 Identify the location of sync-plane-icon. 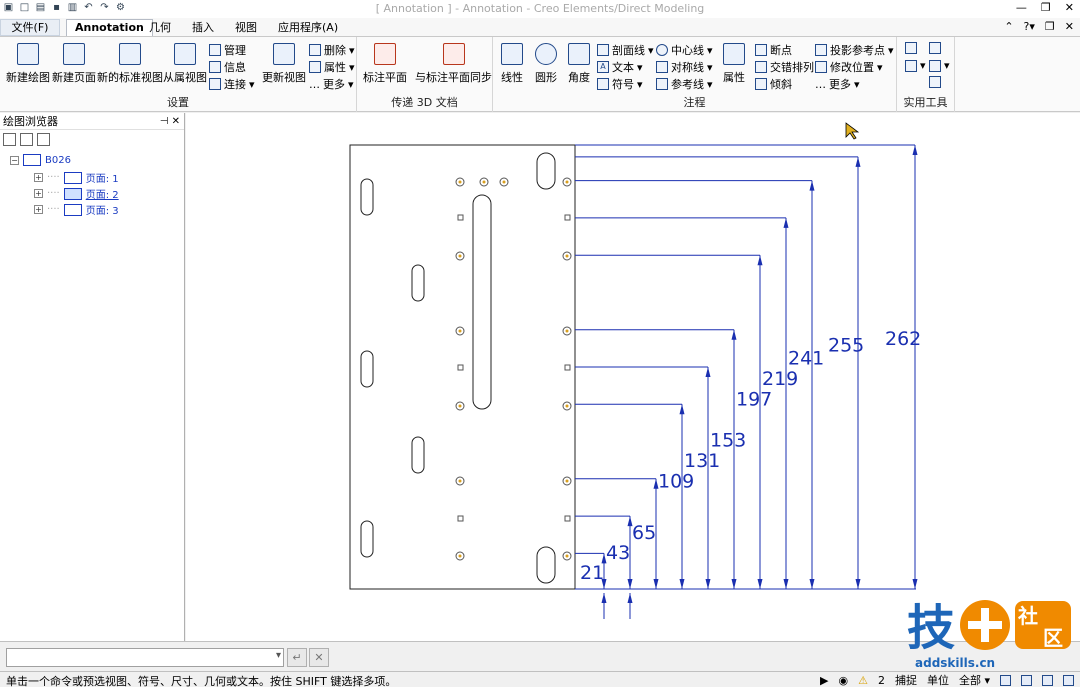
(453, 54).